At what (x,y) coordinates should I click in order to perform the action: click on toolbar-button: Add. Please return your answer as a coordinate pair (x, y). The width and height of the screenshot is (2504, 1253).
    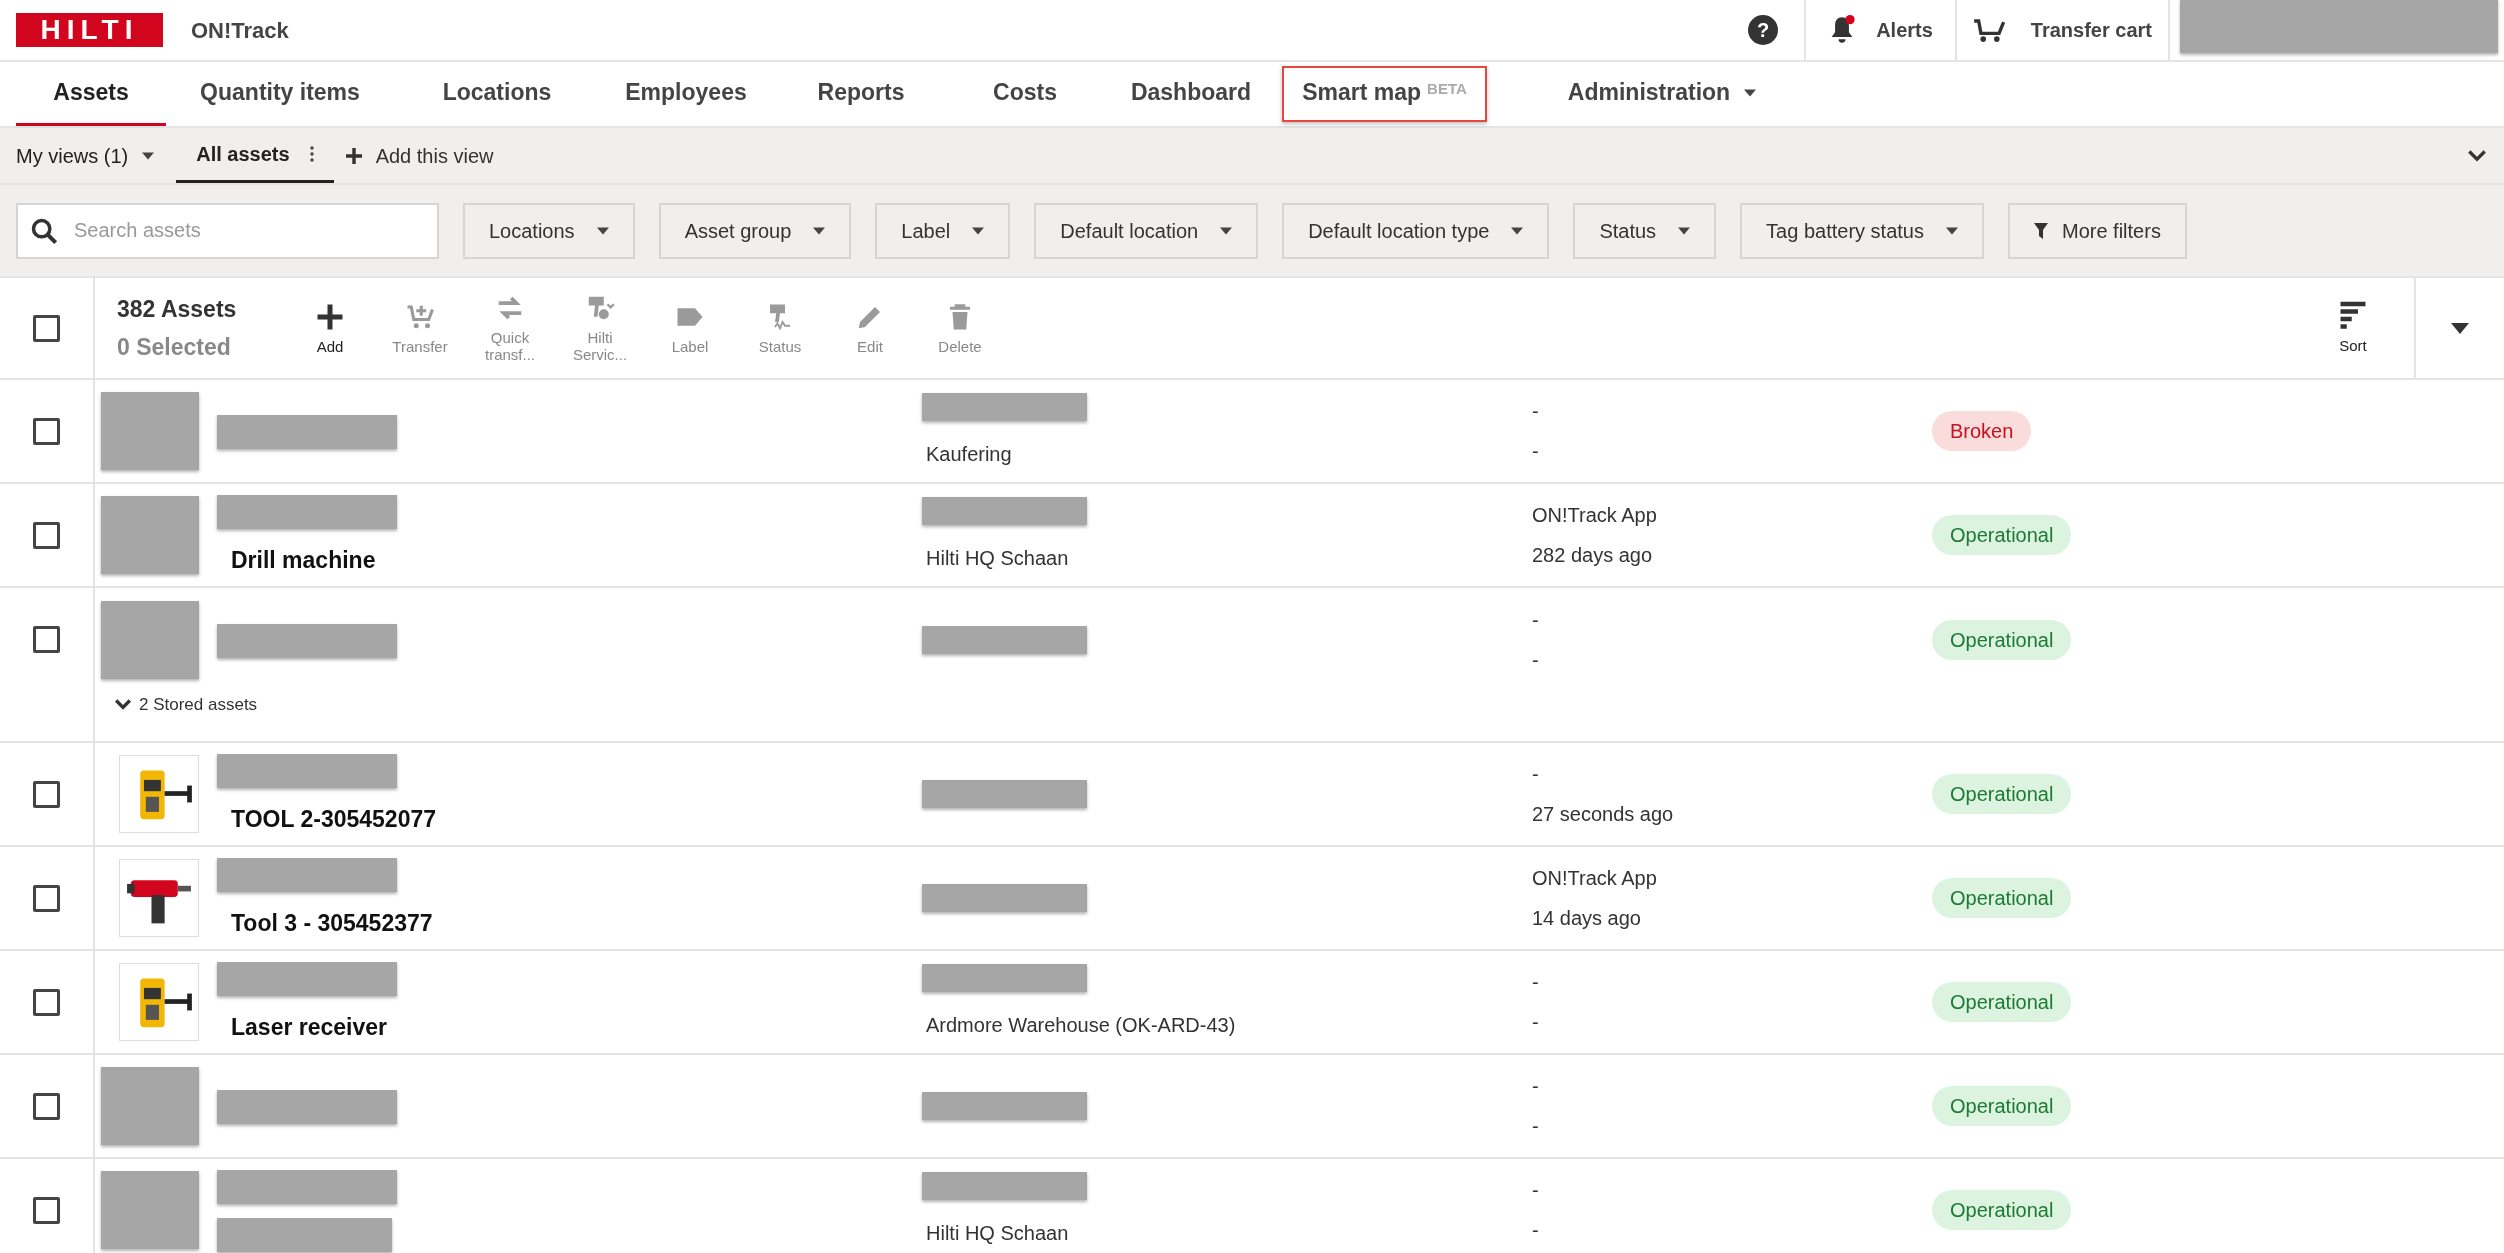
    Looking at the image, I should click on (330, 328).